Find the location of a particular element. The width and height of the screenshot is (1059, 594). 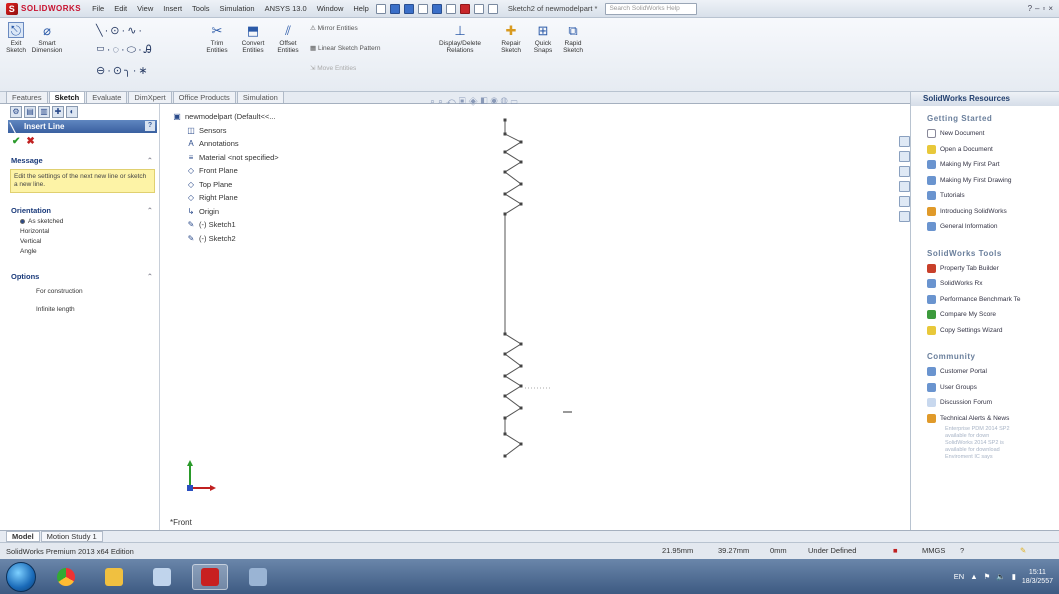

move-entities-button: ⇲ Move Entities is located at coordinates (333, 68).